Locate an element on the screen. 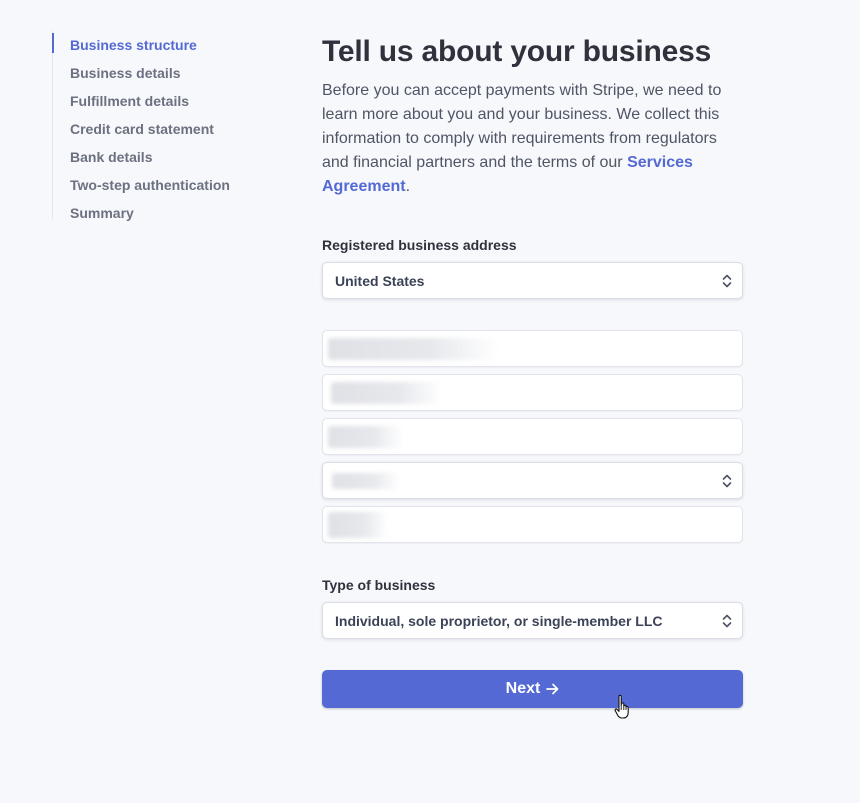 This screenshot has width=860, height=803. sidebar-item-label: Business details is located at coordinates (125, 73).